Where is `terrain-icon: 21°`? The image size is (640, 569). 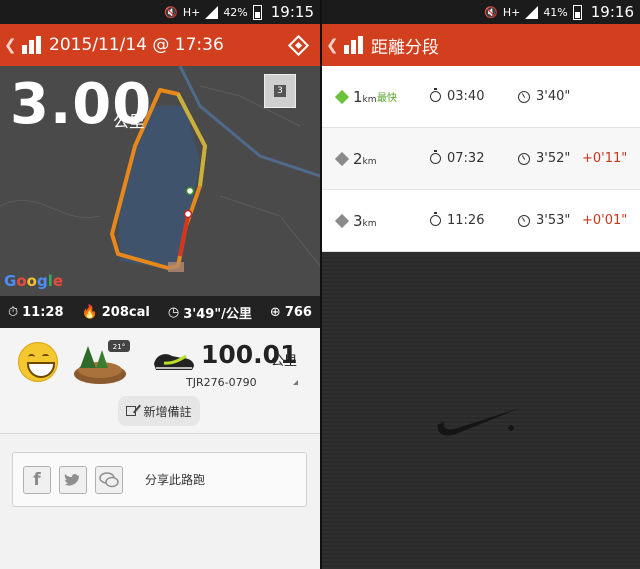 terrain-icon: 21° is located at coordinates (102, 362).